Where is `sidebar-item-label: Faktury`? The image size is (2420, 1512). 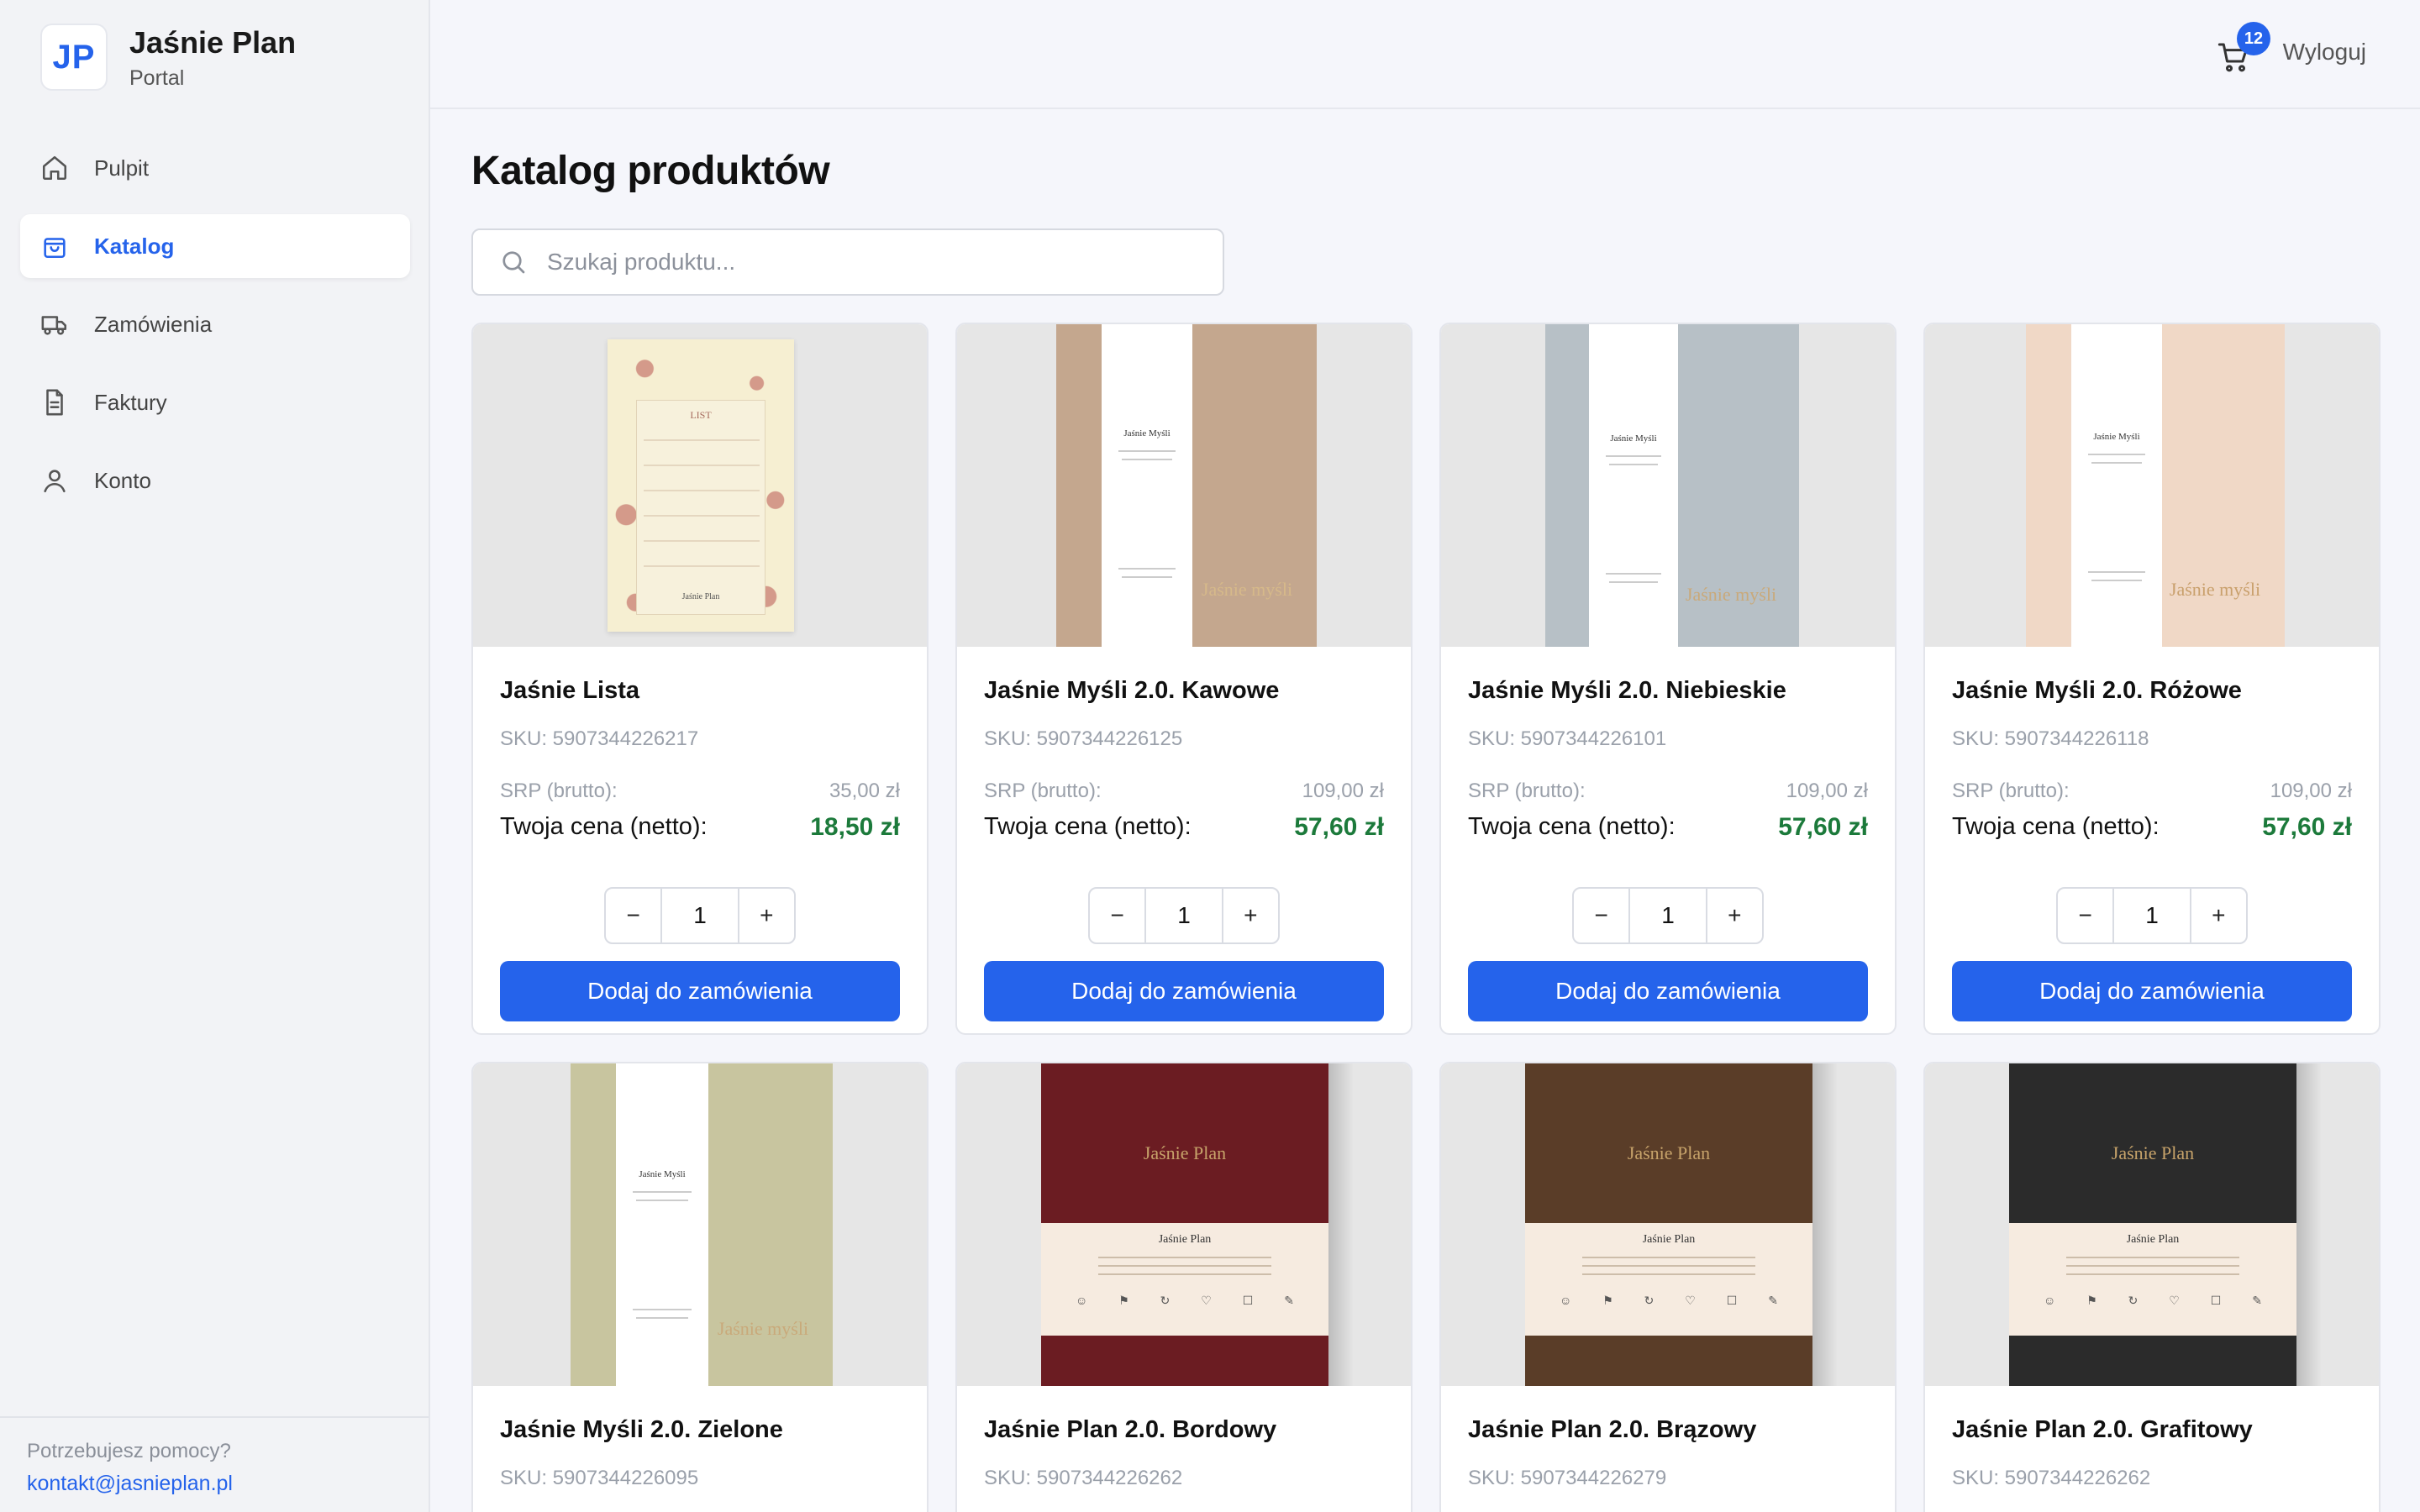
sidebar-item-label: Faktury is located at coordinates (130, 402).